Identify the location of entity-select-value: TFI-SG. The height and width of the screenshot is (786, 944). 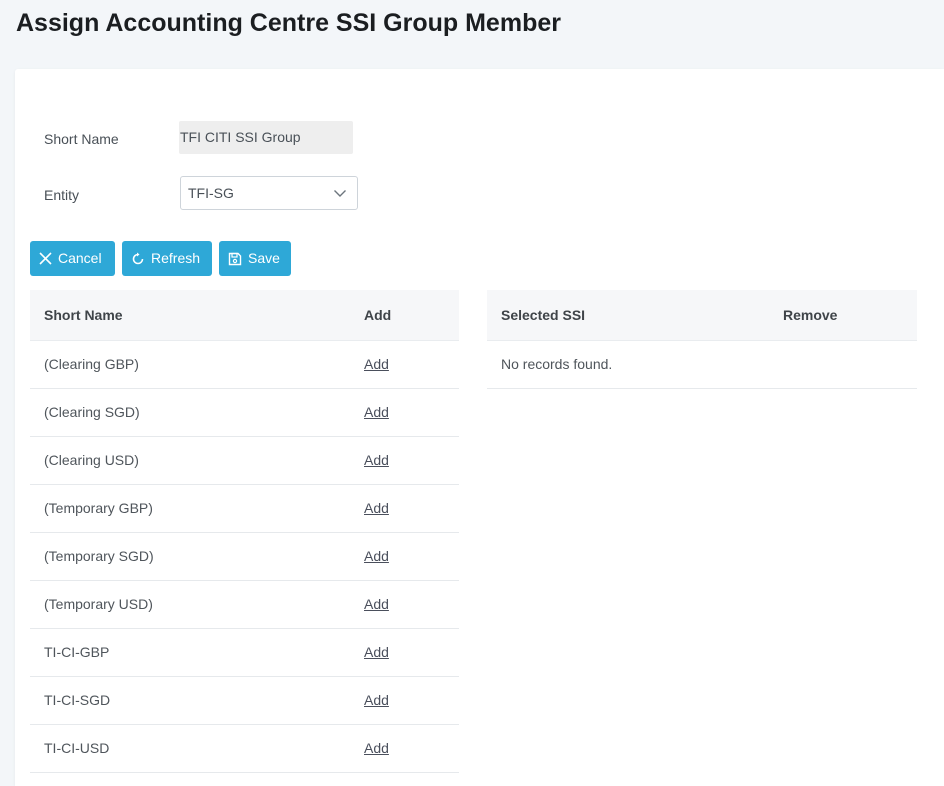
(211, 193).